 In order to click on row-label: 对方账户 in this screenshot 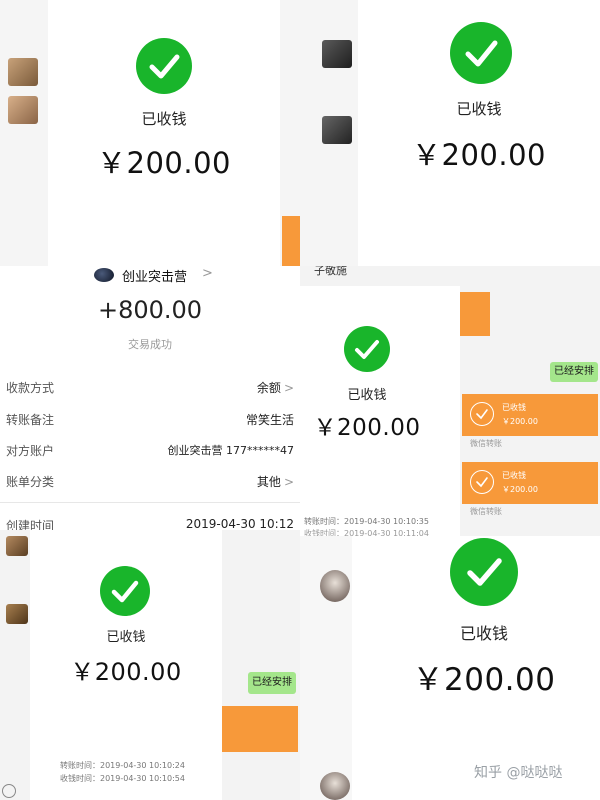, I will do `click(30, 451)`.